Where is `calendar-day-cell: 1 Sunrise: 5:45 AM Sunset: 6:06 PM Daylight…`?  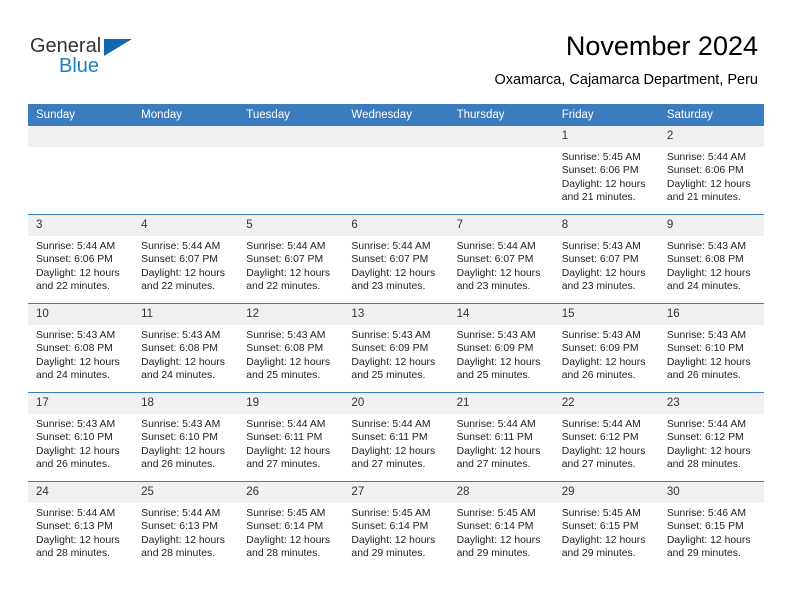 calendar-day-cell: 1 Sunrise: 5:45 AM Sunset: 6:06 PM Daylight… is located at coordinates (606, 170).